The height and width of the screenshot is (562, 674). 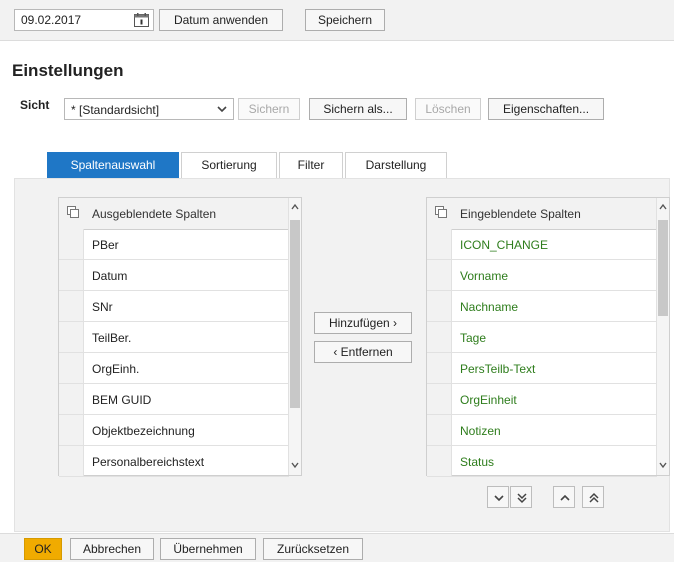 I want to click on row-label: PersTeilb-Text, so click(x=498, y=369).